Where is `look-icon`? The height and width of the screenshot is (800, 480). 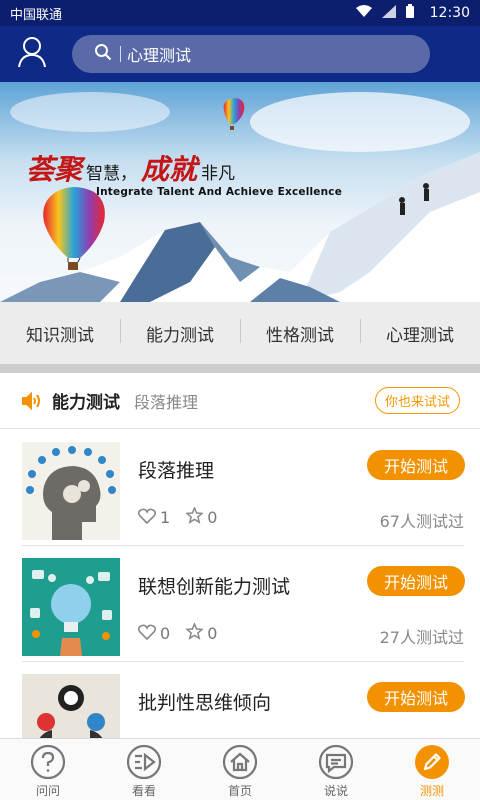 look-icon is located at coordinates (144, 762).